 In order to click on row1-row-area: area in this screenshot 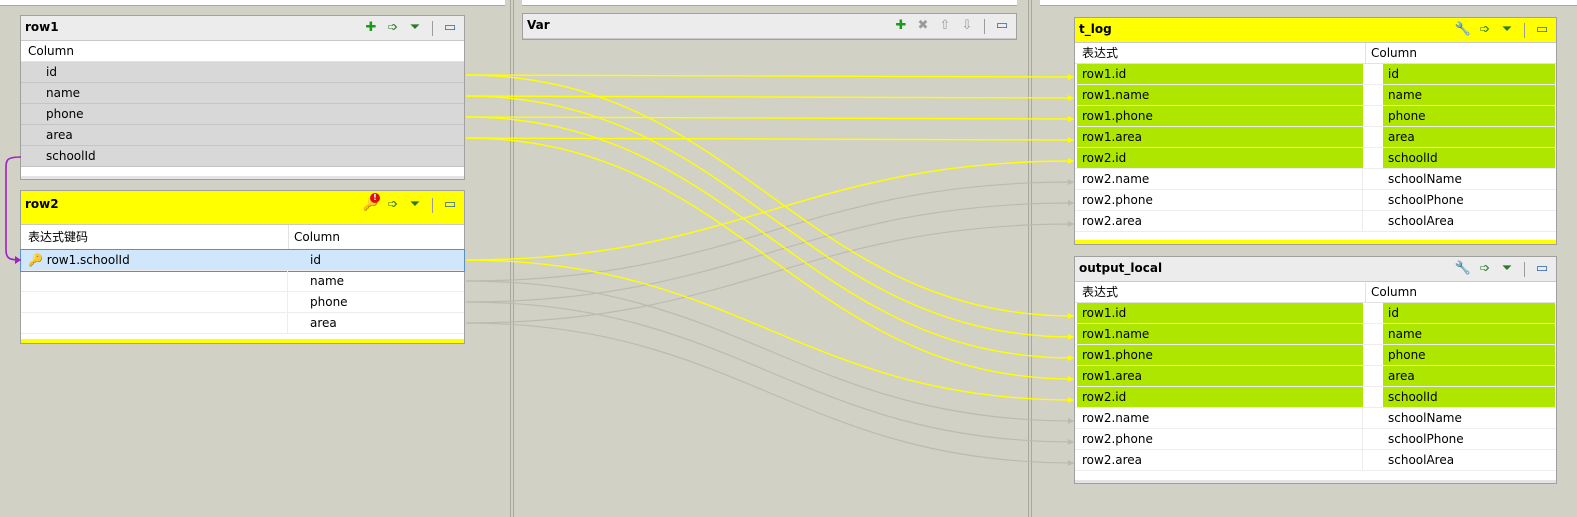, I will do `click(242, 135)`.